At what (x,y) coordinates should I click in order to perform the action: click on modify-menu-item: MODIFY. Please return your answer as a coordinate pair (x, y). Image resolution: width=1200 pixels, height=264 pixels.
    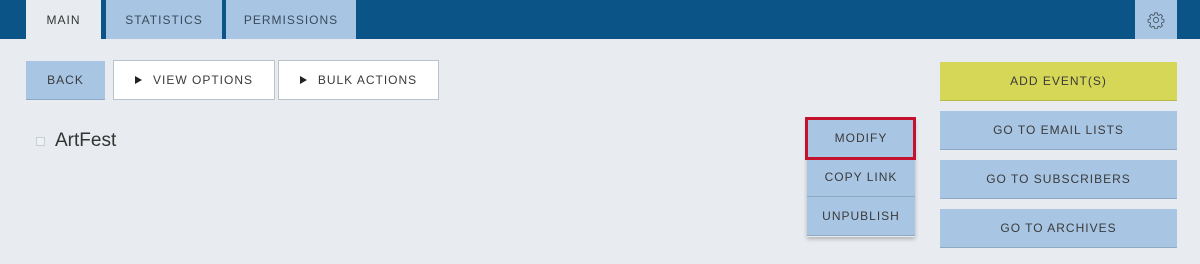
    Looking at the image, I should click on (861, 138).